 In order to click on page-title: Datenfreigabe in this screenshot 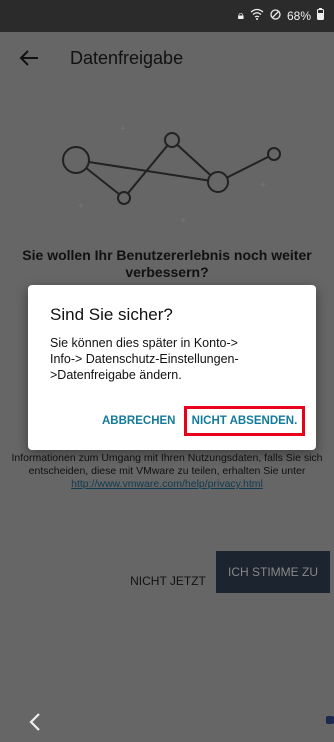, I will do `click(127, 58)`.